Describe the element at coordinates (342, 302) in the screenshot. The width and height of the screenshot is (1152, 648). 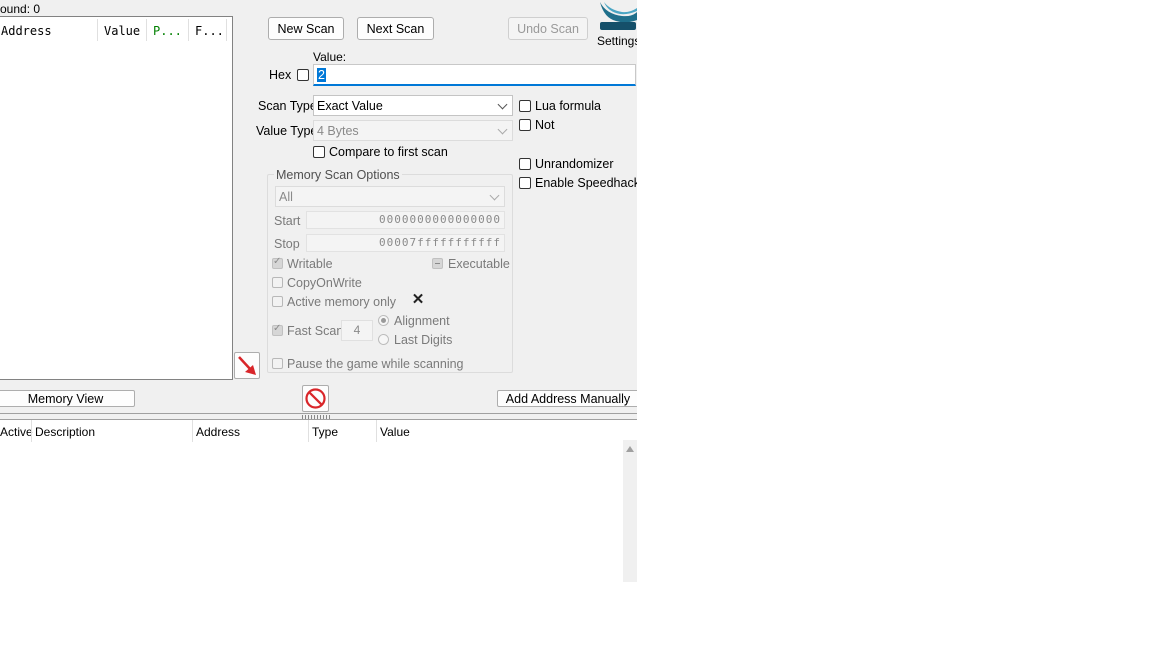
I see `active-memory-label: Active memory only` at that location.